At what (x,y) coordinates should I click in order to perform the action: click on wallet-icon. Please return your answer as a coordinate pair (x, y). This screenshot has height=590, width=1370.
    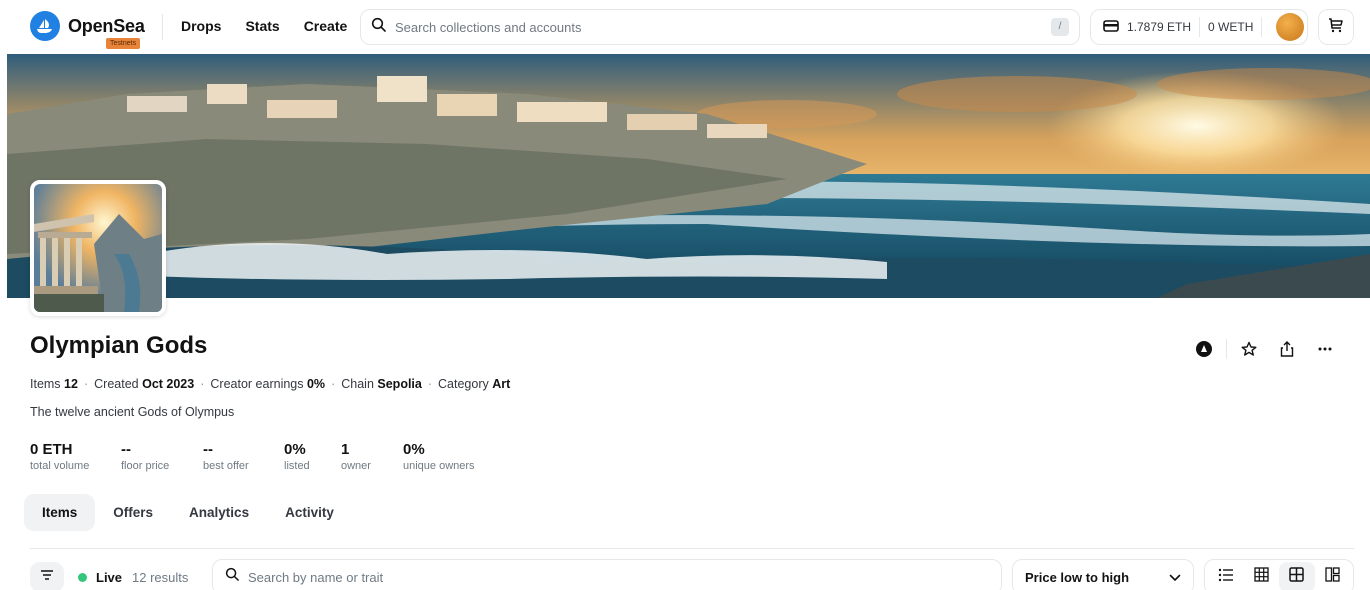
    Looking at the image, I should click on (1111, 27).